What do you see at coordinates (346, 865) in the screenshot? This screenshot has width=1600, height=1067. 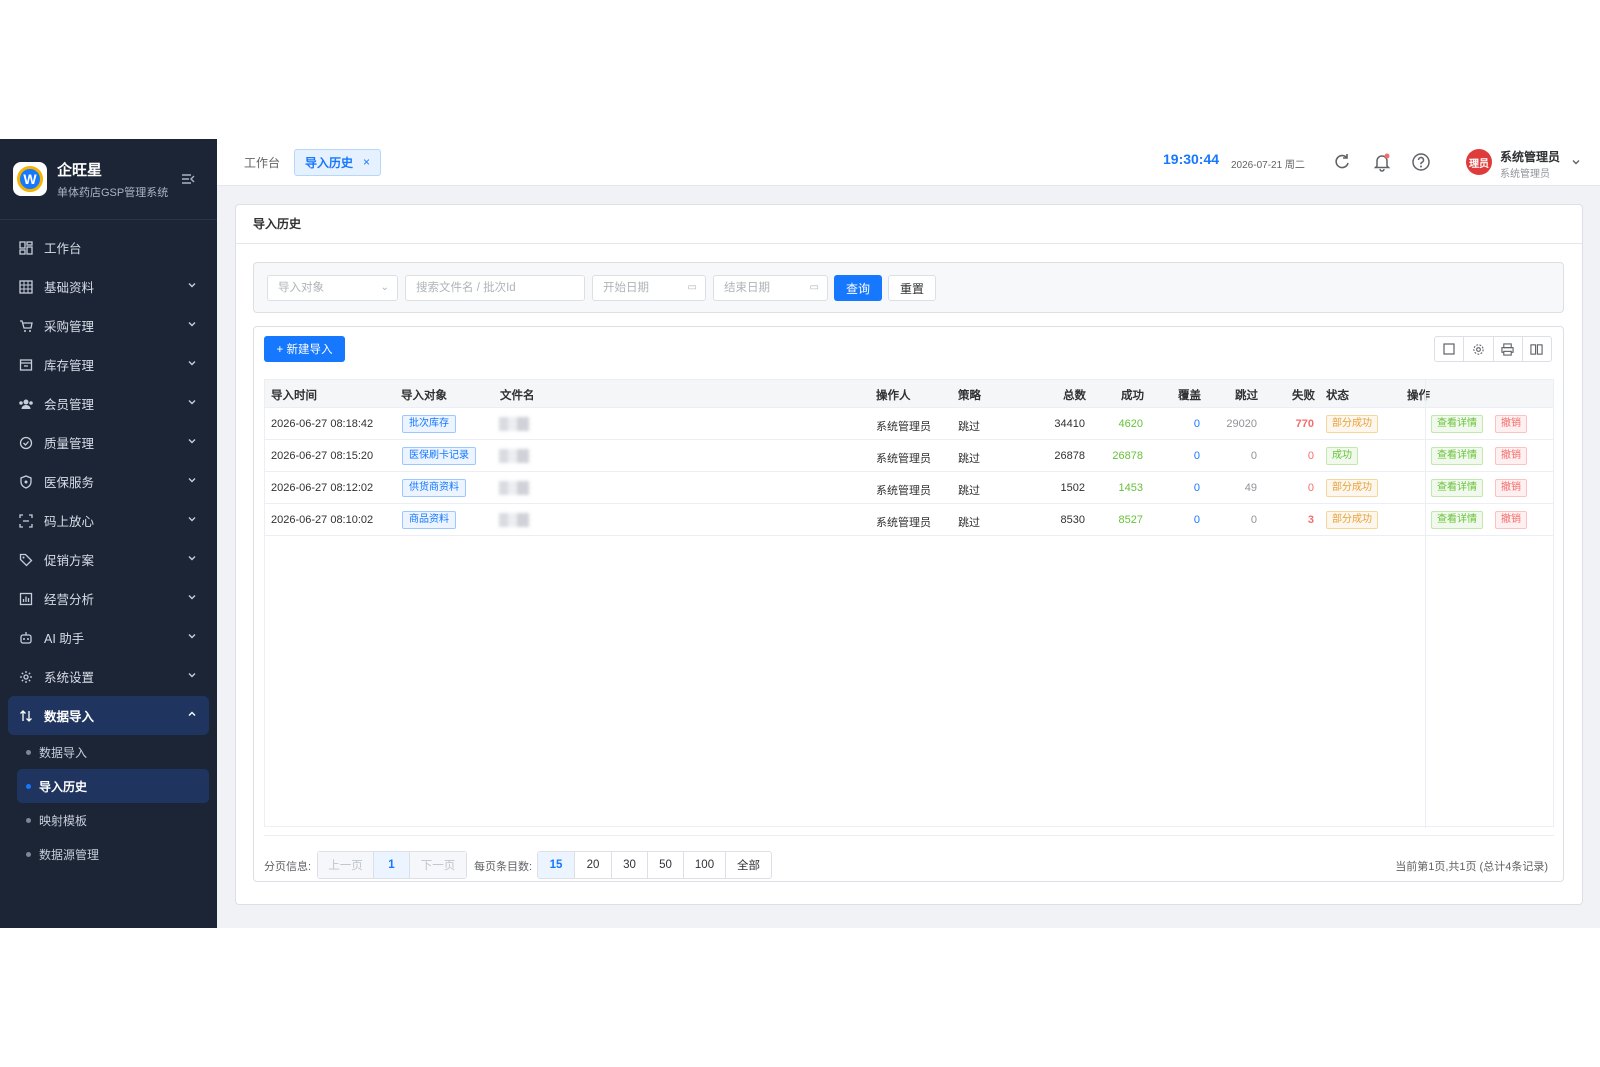 I see `prev-page-button: 上一页` at bounding box center [346, 865].